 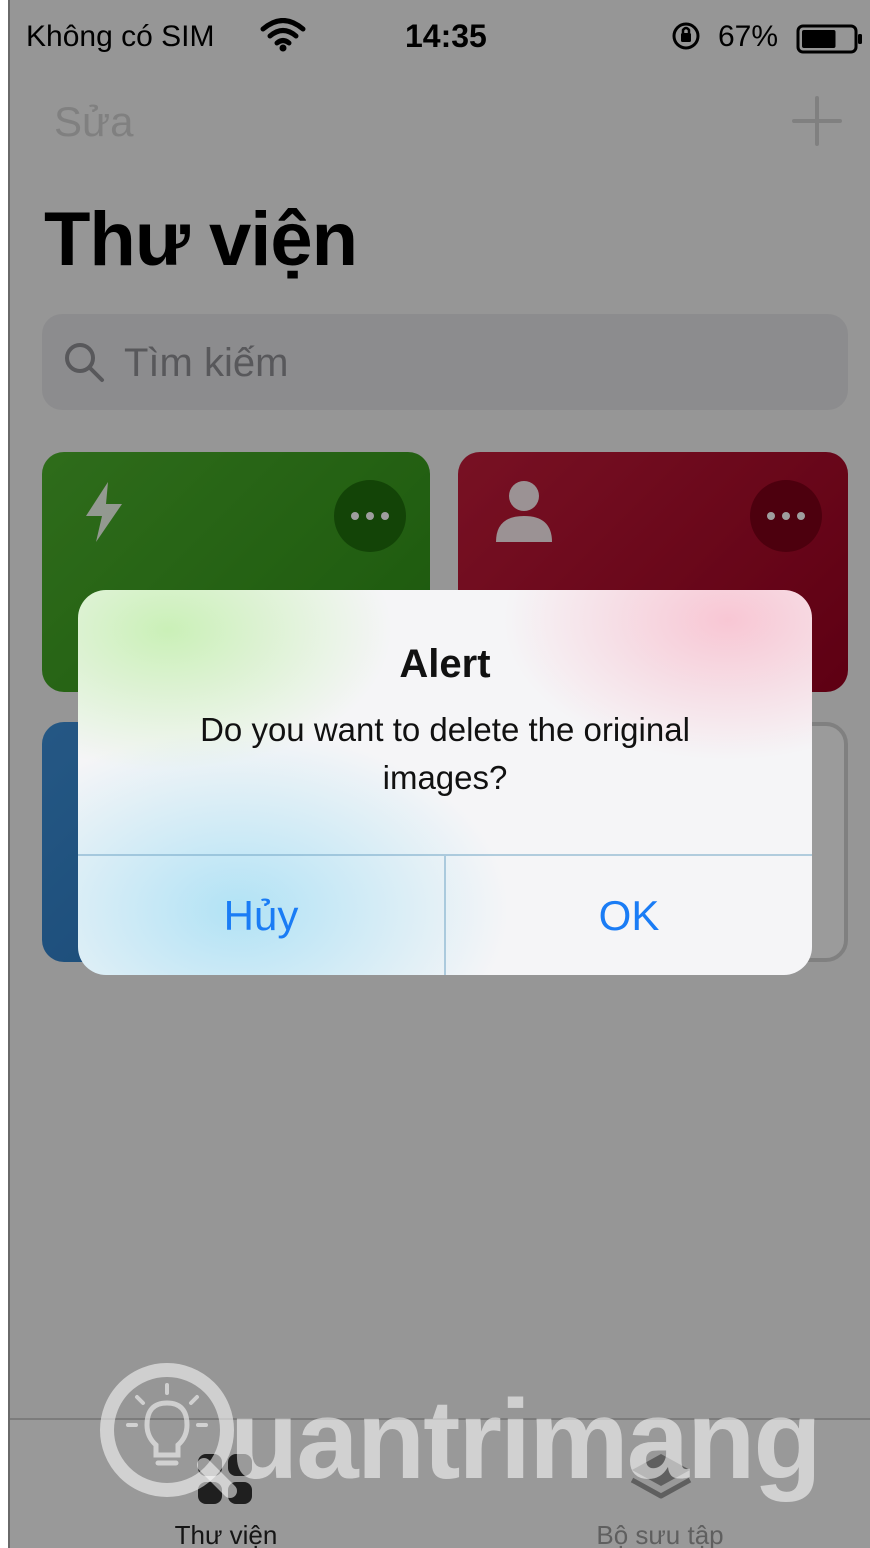 What do you see at coordinates (5, 774) in the screenshot?
I see `device-frame-edge` at bounding box center [5, 774].